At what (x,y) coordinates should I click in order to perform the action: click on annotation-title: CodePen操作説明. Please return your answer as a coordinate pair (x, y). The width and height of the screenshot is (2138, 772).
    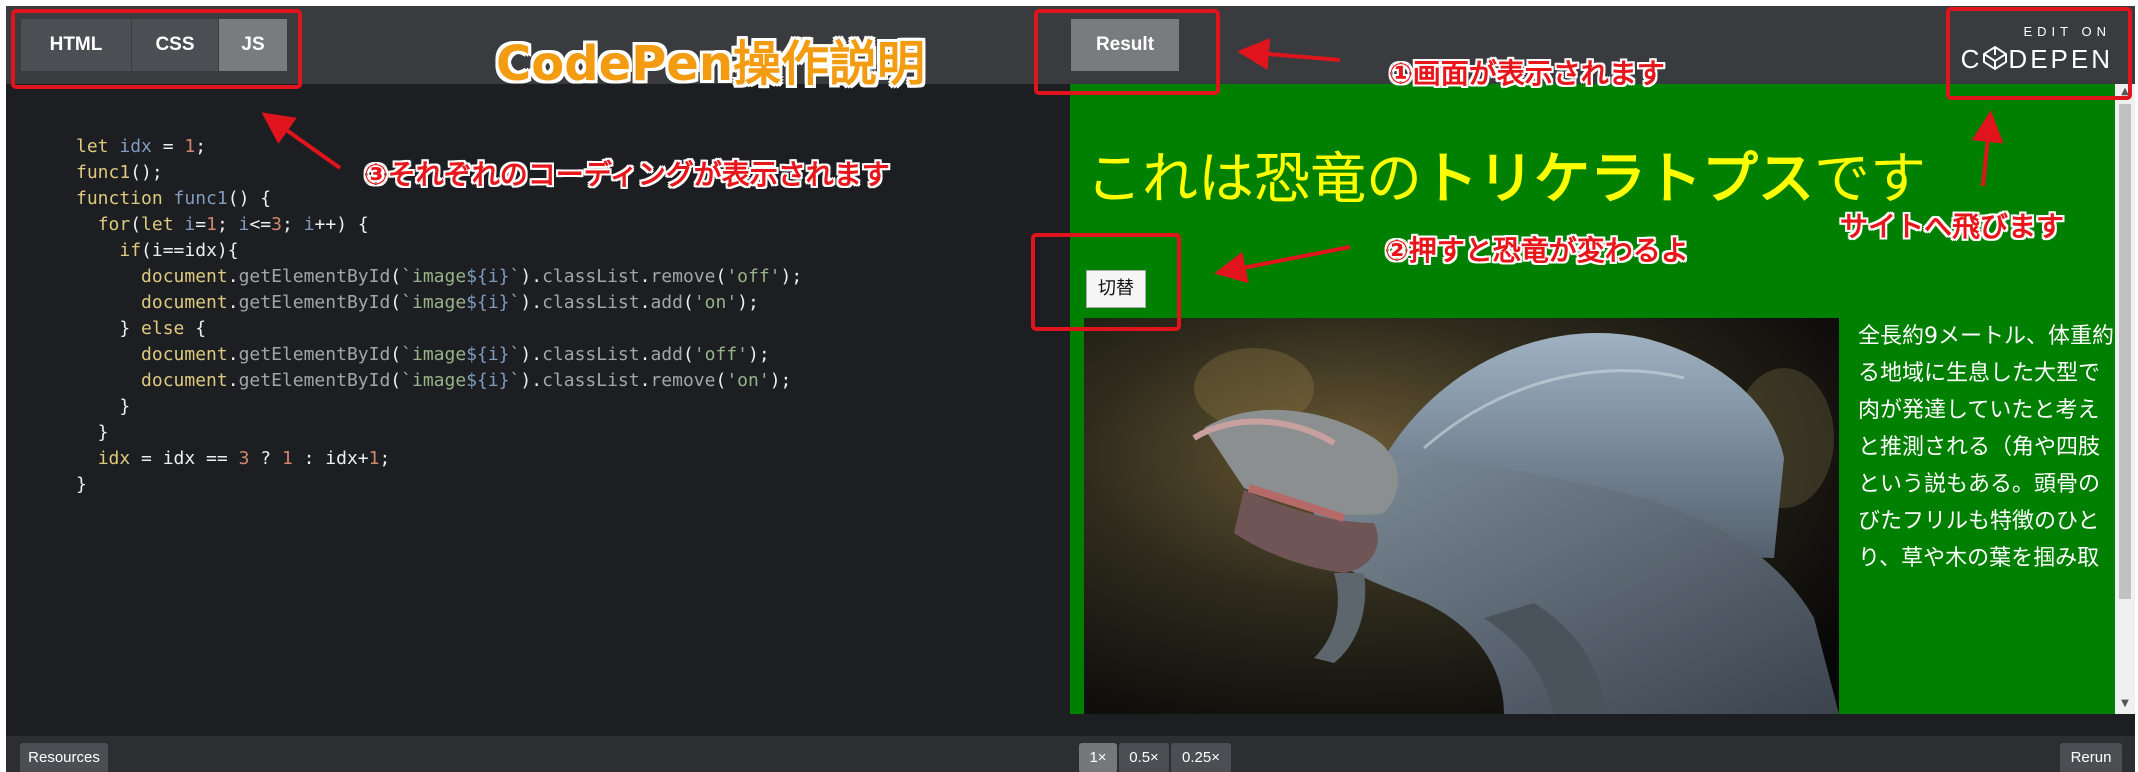
    Looking at the image, I should click on (711, 64).